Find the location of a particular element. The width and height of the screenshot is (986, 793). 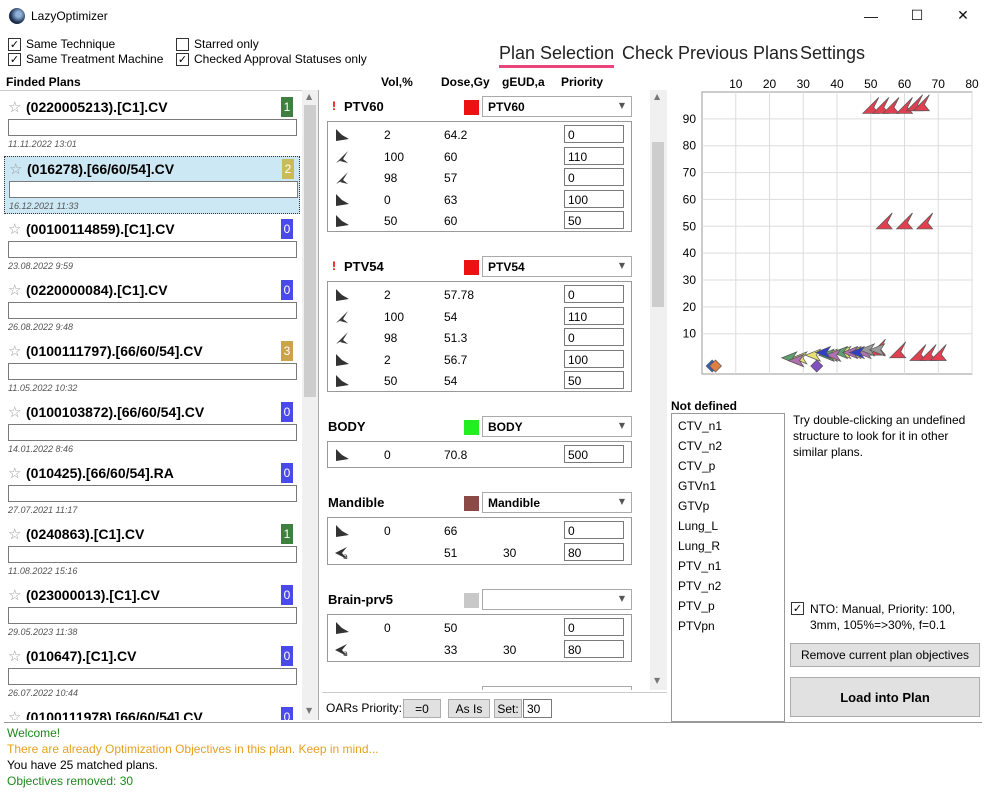

plan-item: ☆ (010425).[66/60/54].RA 0 27.07.2021 11:17 is located at coordinates (152, 490).